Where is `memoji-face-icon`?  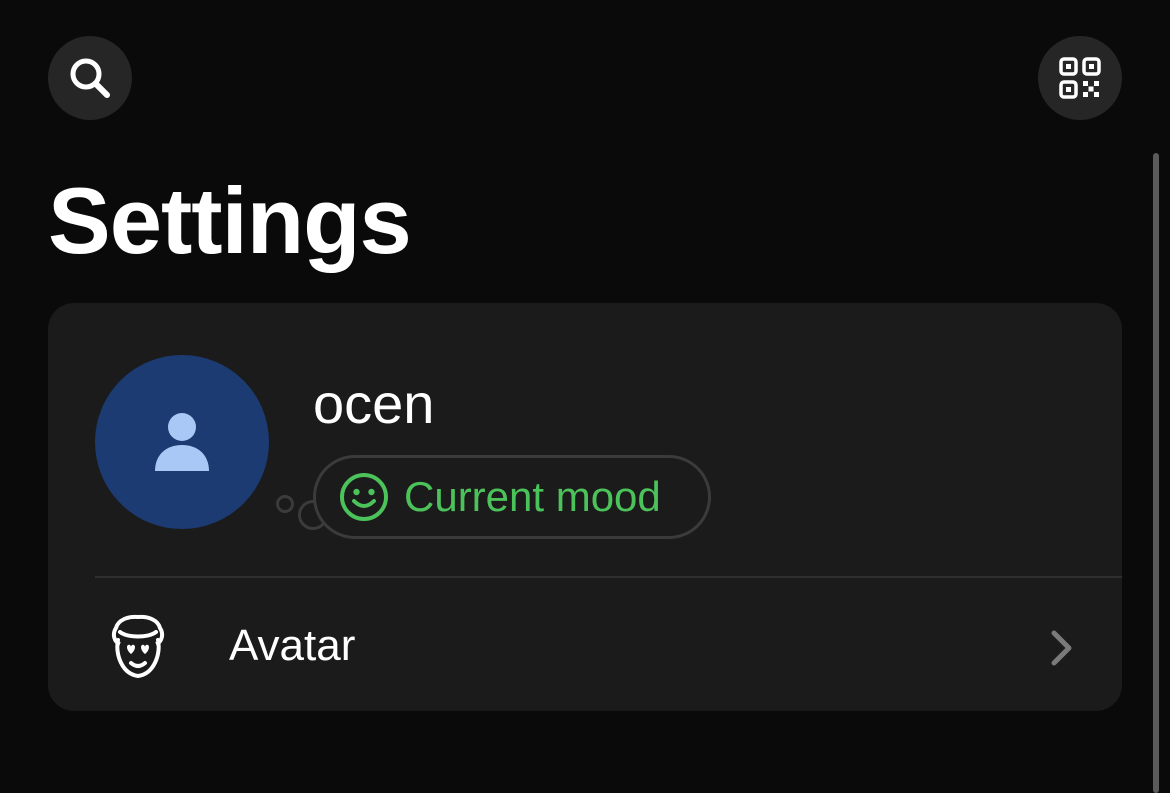 memoji-face-icon is located at coordinates (138, 646).